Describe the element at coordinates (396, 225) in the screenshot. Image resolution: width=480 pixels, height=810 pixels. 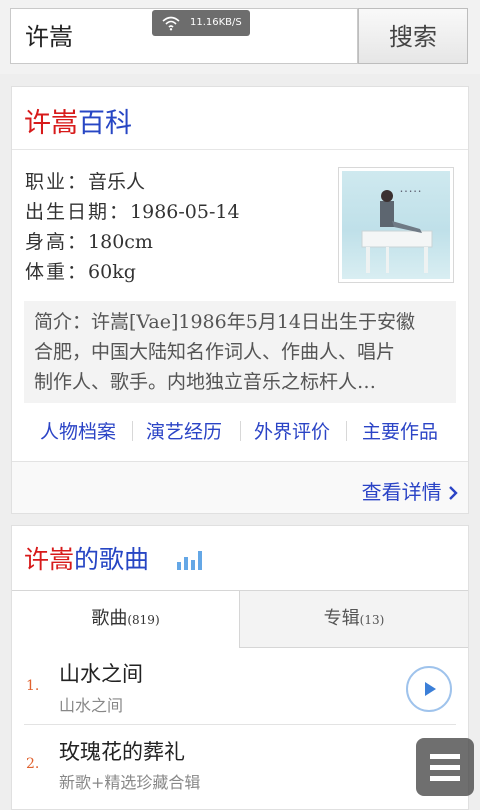
I see `artist-photo: • • • • •` at that location.